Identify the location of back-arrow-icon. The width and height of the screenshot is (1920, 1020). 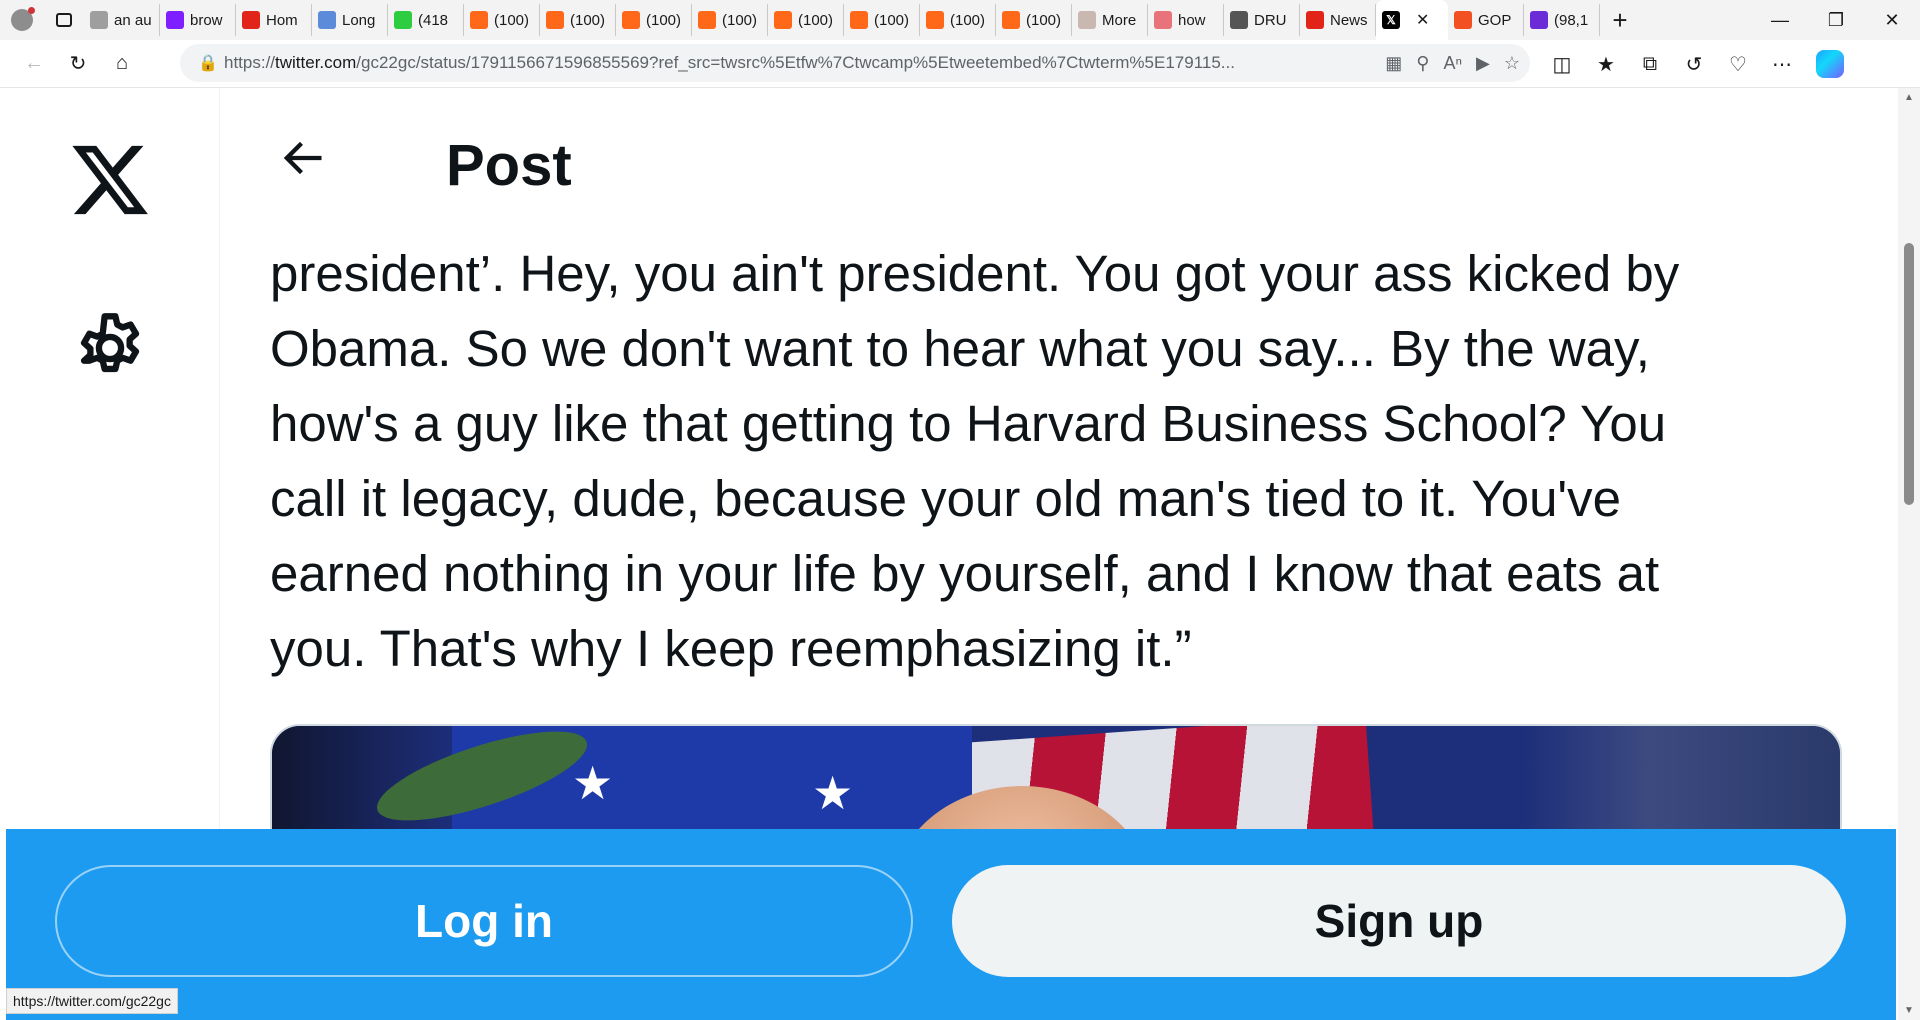
(302, 158).